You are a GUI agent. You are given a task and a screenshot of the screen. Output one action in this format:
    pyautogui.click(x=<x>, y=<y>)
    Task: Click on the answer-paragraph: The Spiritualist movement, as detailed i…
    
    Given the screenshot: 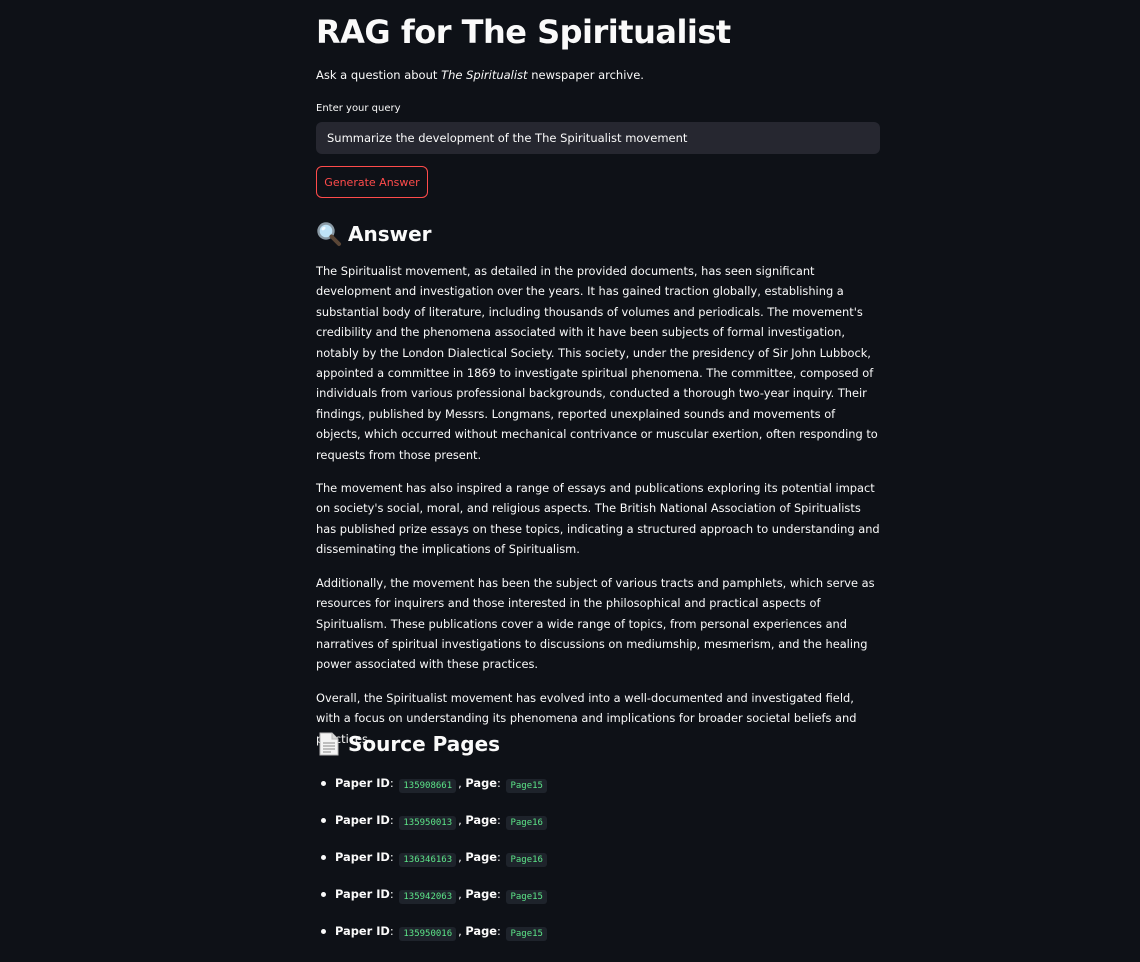 What is the action you would take?
    pyautogui.click(x=597, y=363)
    